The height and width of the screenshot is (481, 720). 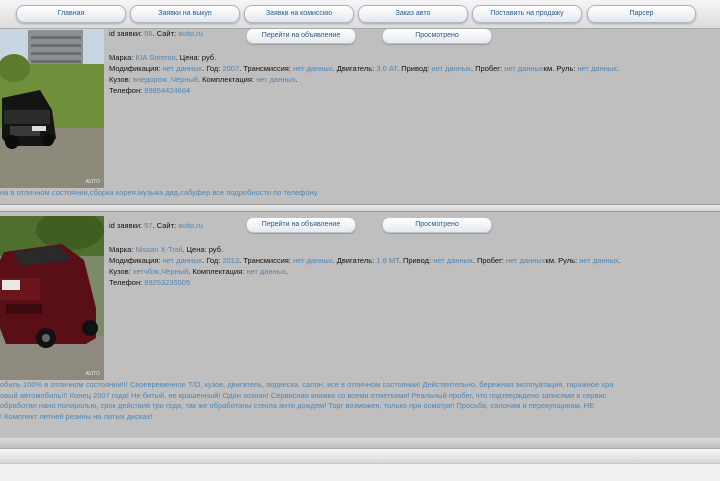 What do you see at coordinates (527, 14) in the screenshot?
I see `nav-sell-button: Поставить на продажу` at bounding box center [527, 14].